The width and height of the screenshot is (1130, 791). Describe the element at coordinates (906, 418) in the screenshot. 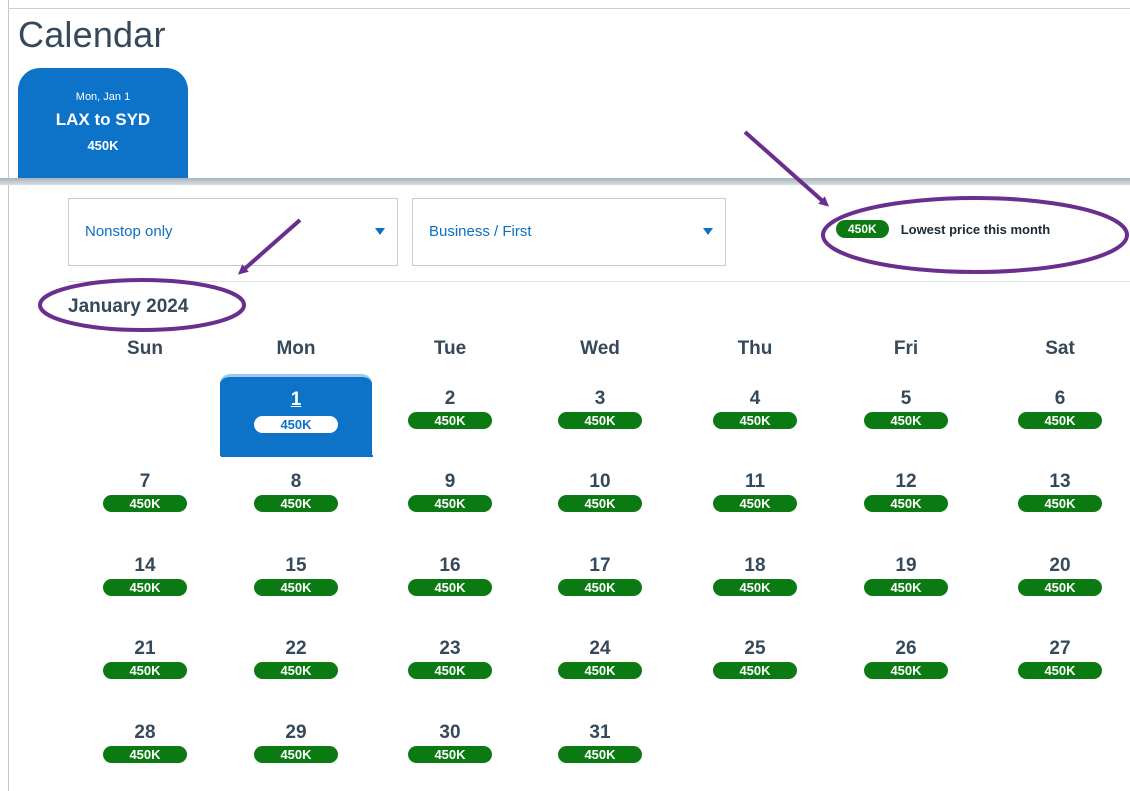

I see `calendar-day-cell: 5 450K` at that location.